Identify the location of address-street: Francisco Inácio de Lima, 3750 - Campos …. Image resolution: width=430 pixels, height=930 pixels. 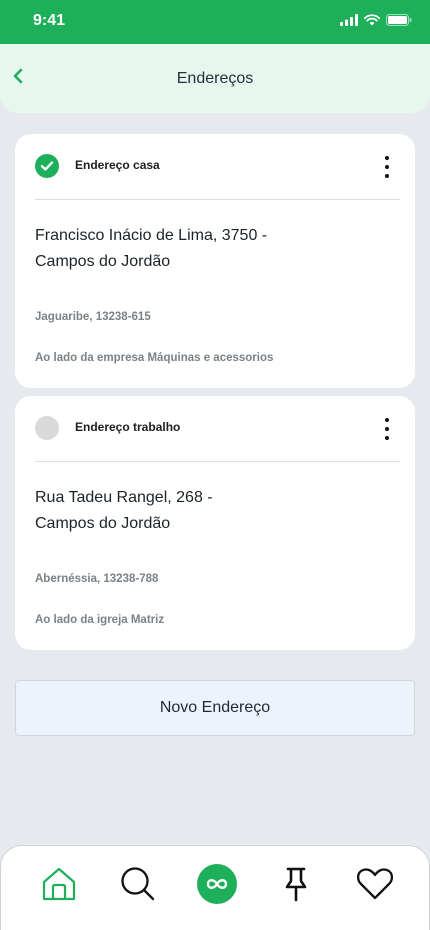
(185, 249).